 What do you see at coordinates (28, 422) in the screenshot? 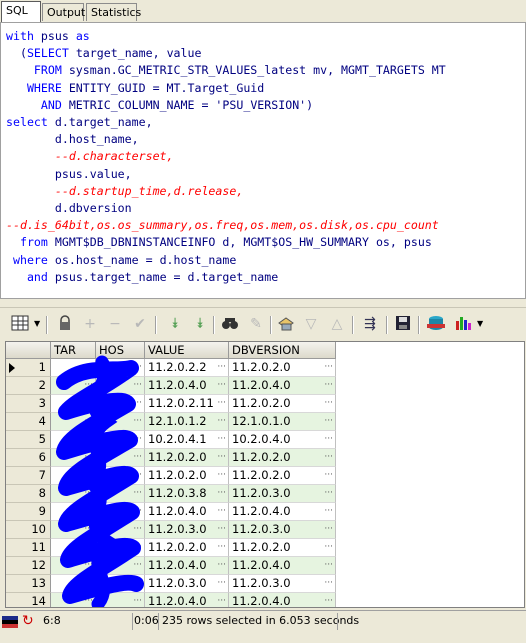
I see `row-number: 4` at bounding box center [28, 422].